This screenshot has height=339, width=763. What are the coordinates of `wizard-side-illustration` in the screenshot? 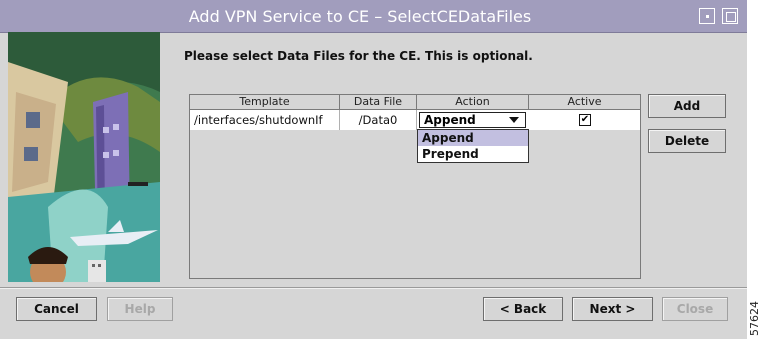 It's located at (84, 157).